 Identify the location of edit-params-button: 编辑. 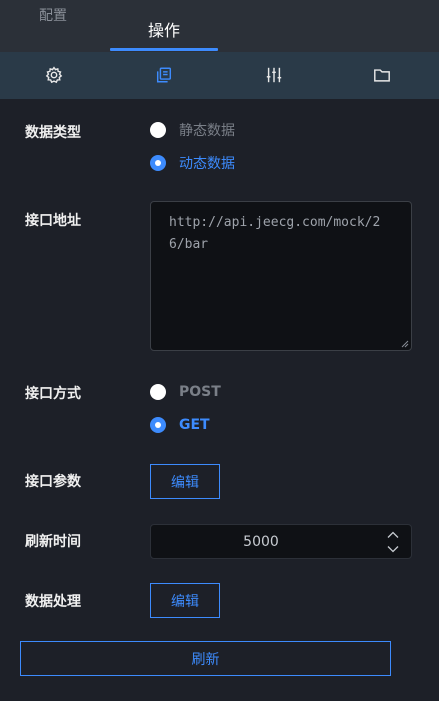
(185, 481).